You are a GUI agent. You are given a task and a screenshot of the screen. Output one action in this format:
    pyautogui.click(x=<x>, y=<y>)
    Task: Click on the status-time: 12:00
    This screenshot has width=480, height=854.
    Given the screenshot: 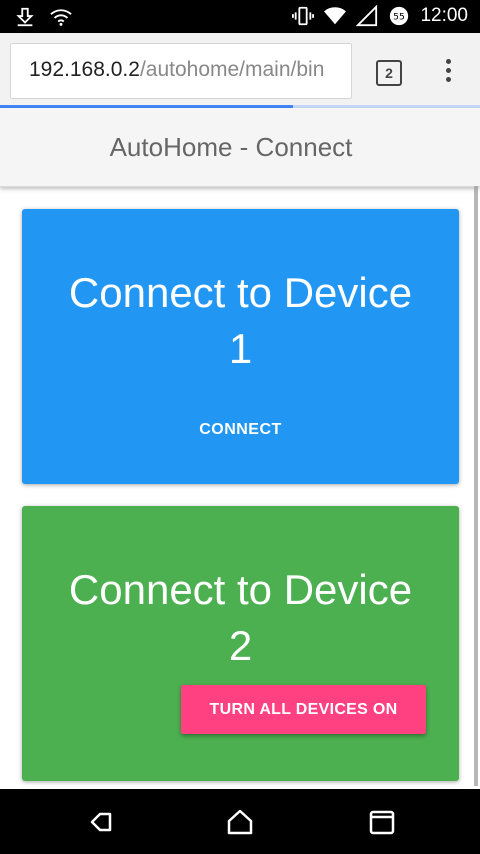 What is the action you would take?
    pyautogui.click(x=444, y=15)
    